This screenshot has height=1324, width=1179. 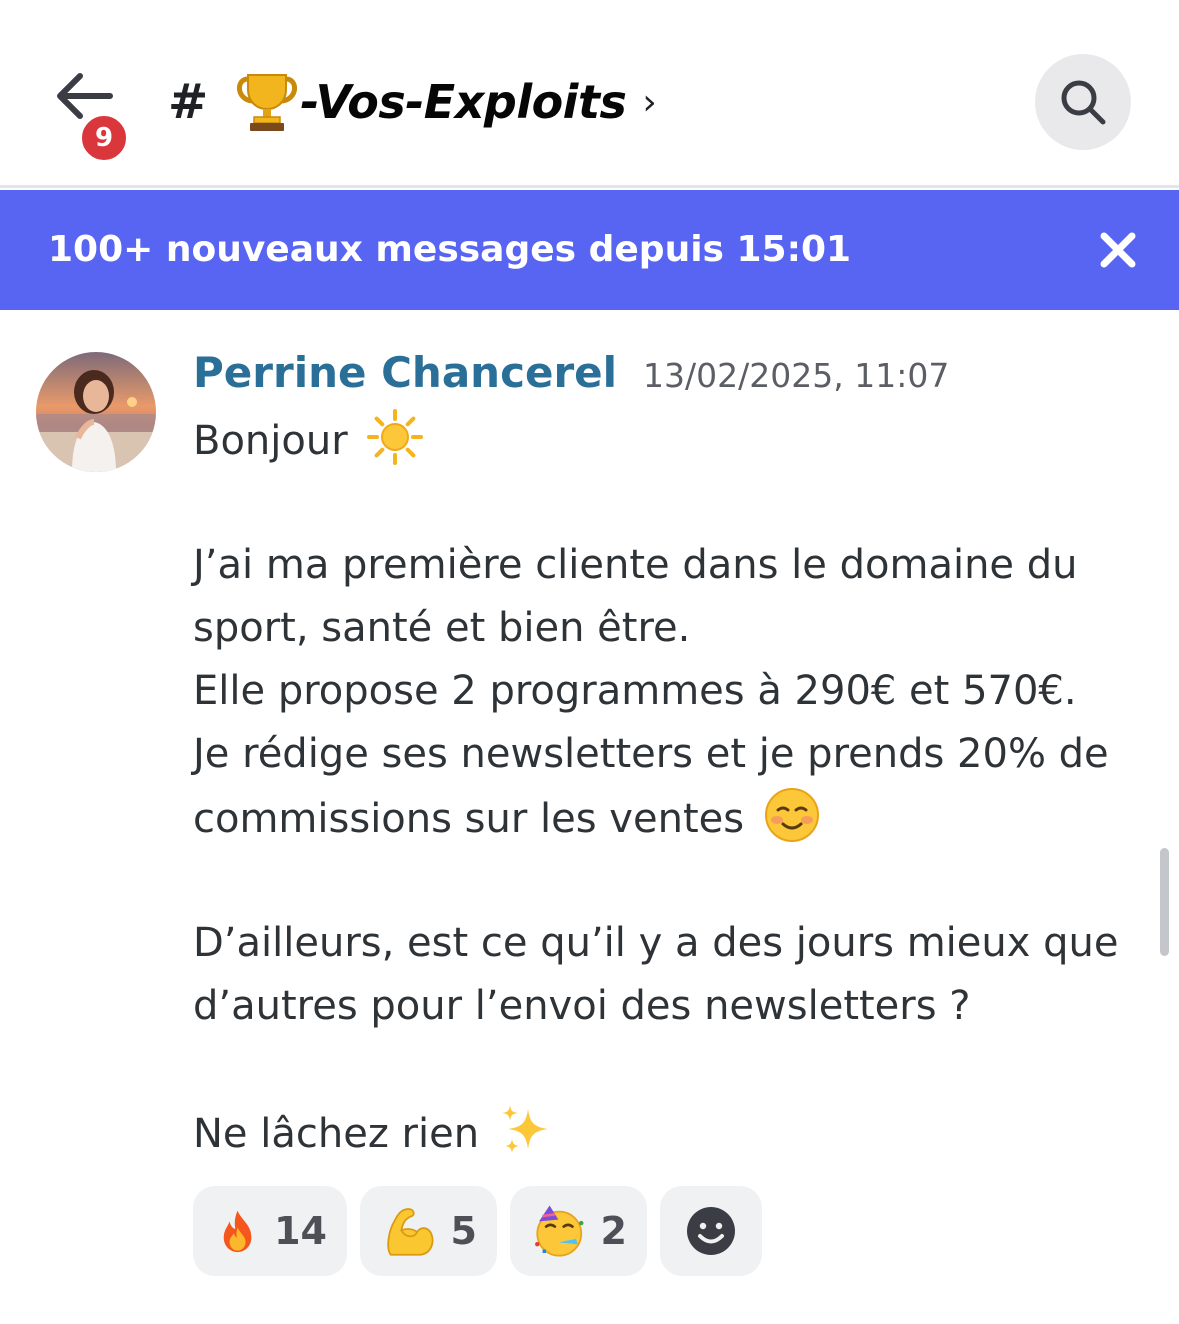 I want to click on reaction-count: 2, so click(x=613, y=1231).